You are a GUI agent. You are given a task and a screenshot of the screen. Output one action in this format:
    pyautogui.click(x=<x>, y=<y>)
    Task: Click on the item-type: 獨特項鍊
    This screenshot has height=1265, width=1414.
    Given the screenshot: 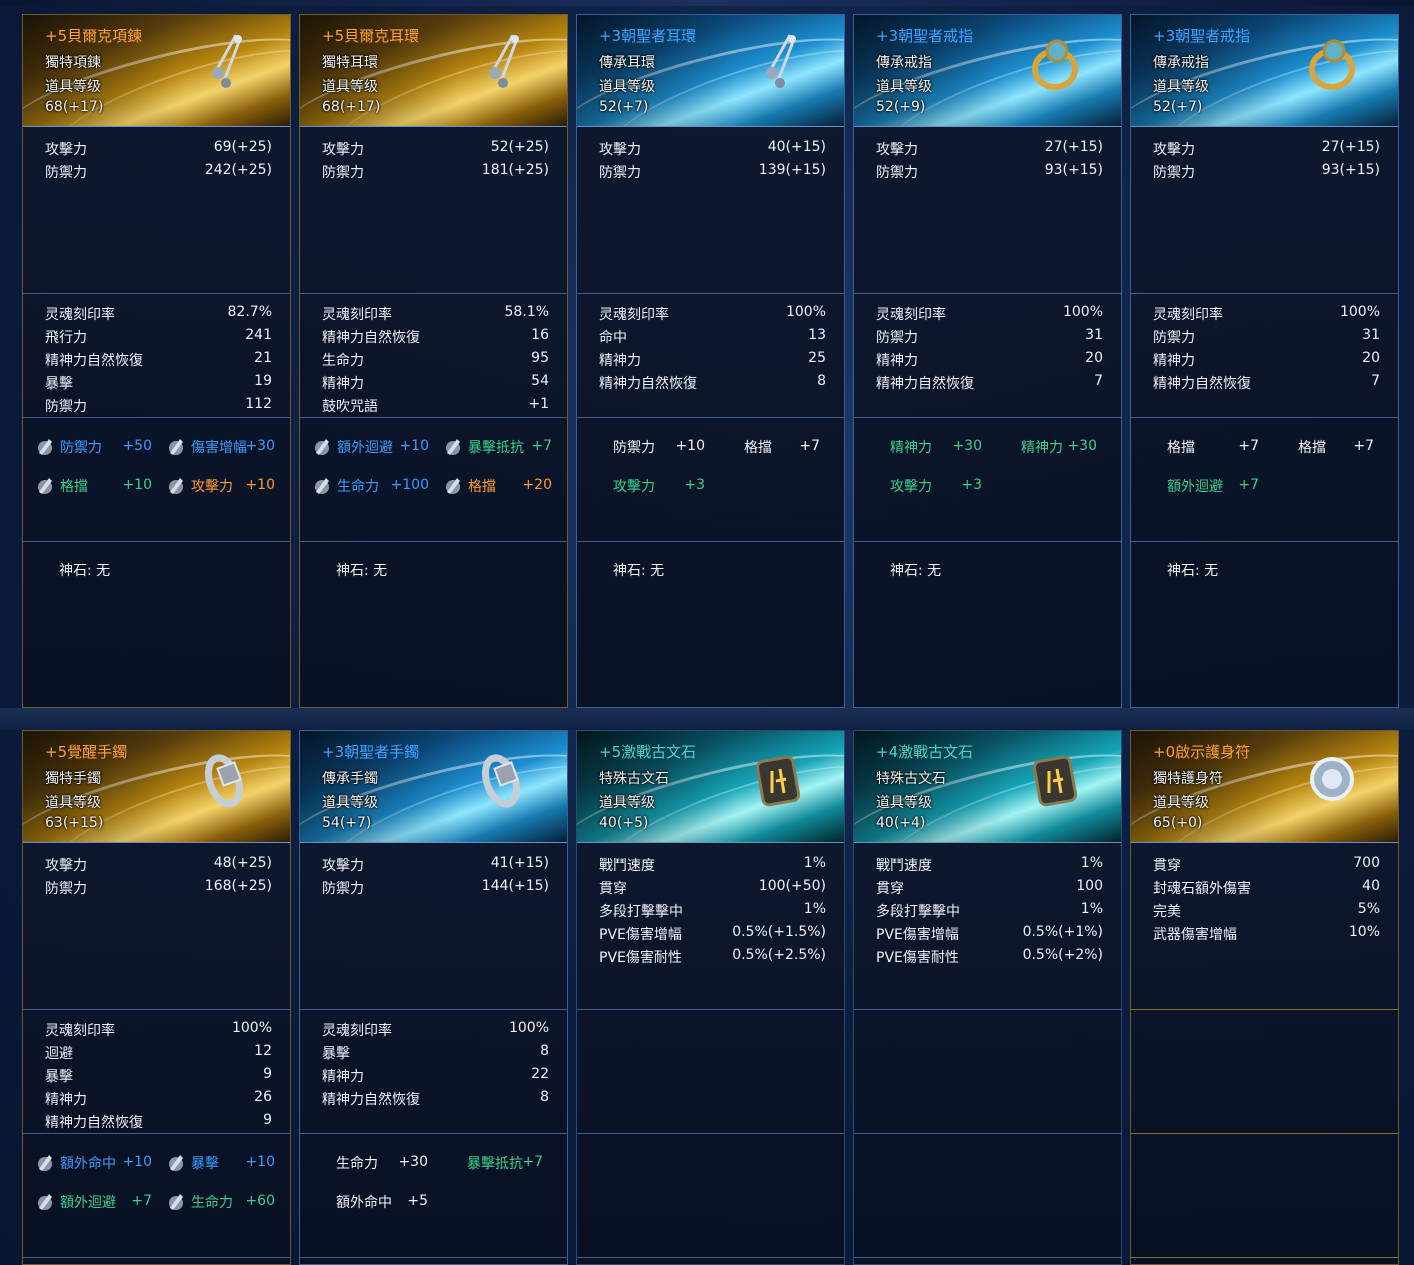 What is the action you would take?
    pyautogui.click(x=73, y=63)
    